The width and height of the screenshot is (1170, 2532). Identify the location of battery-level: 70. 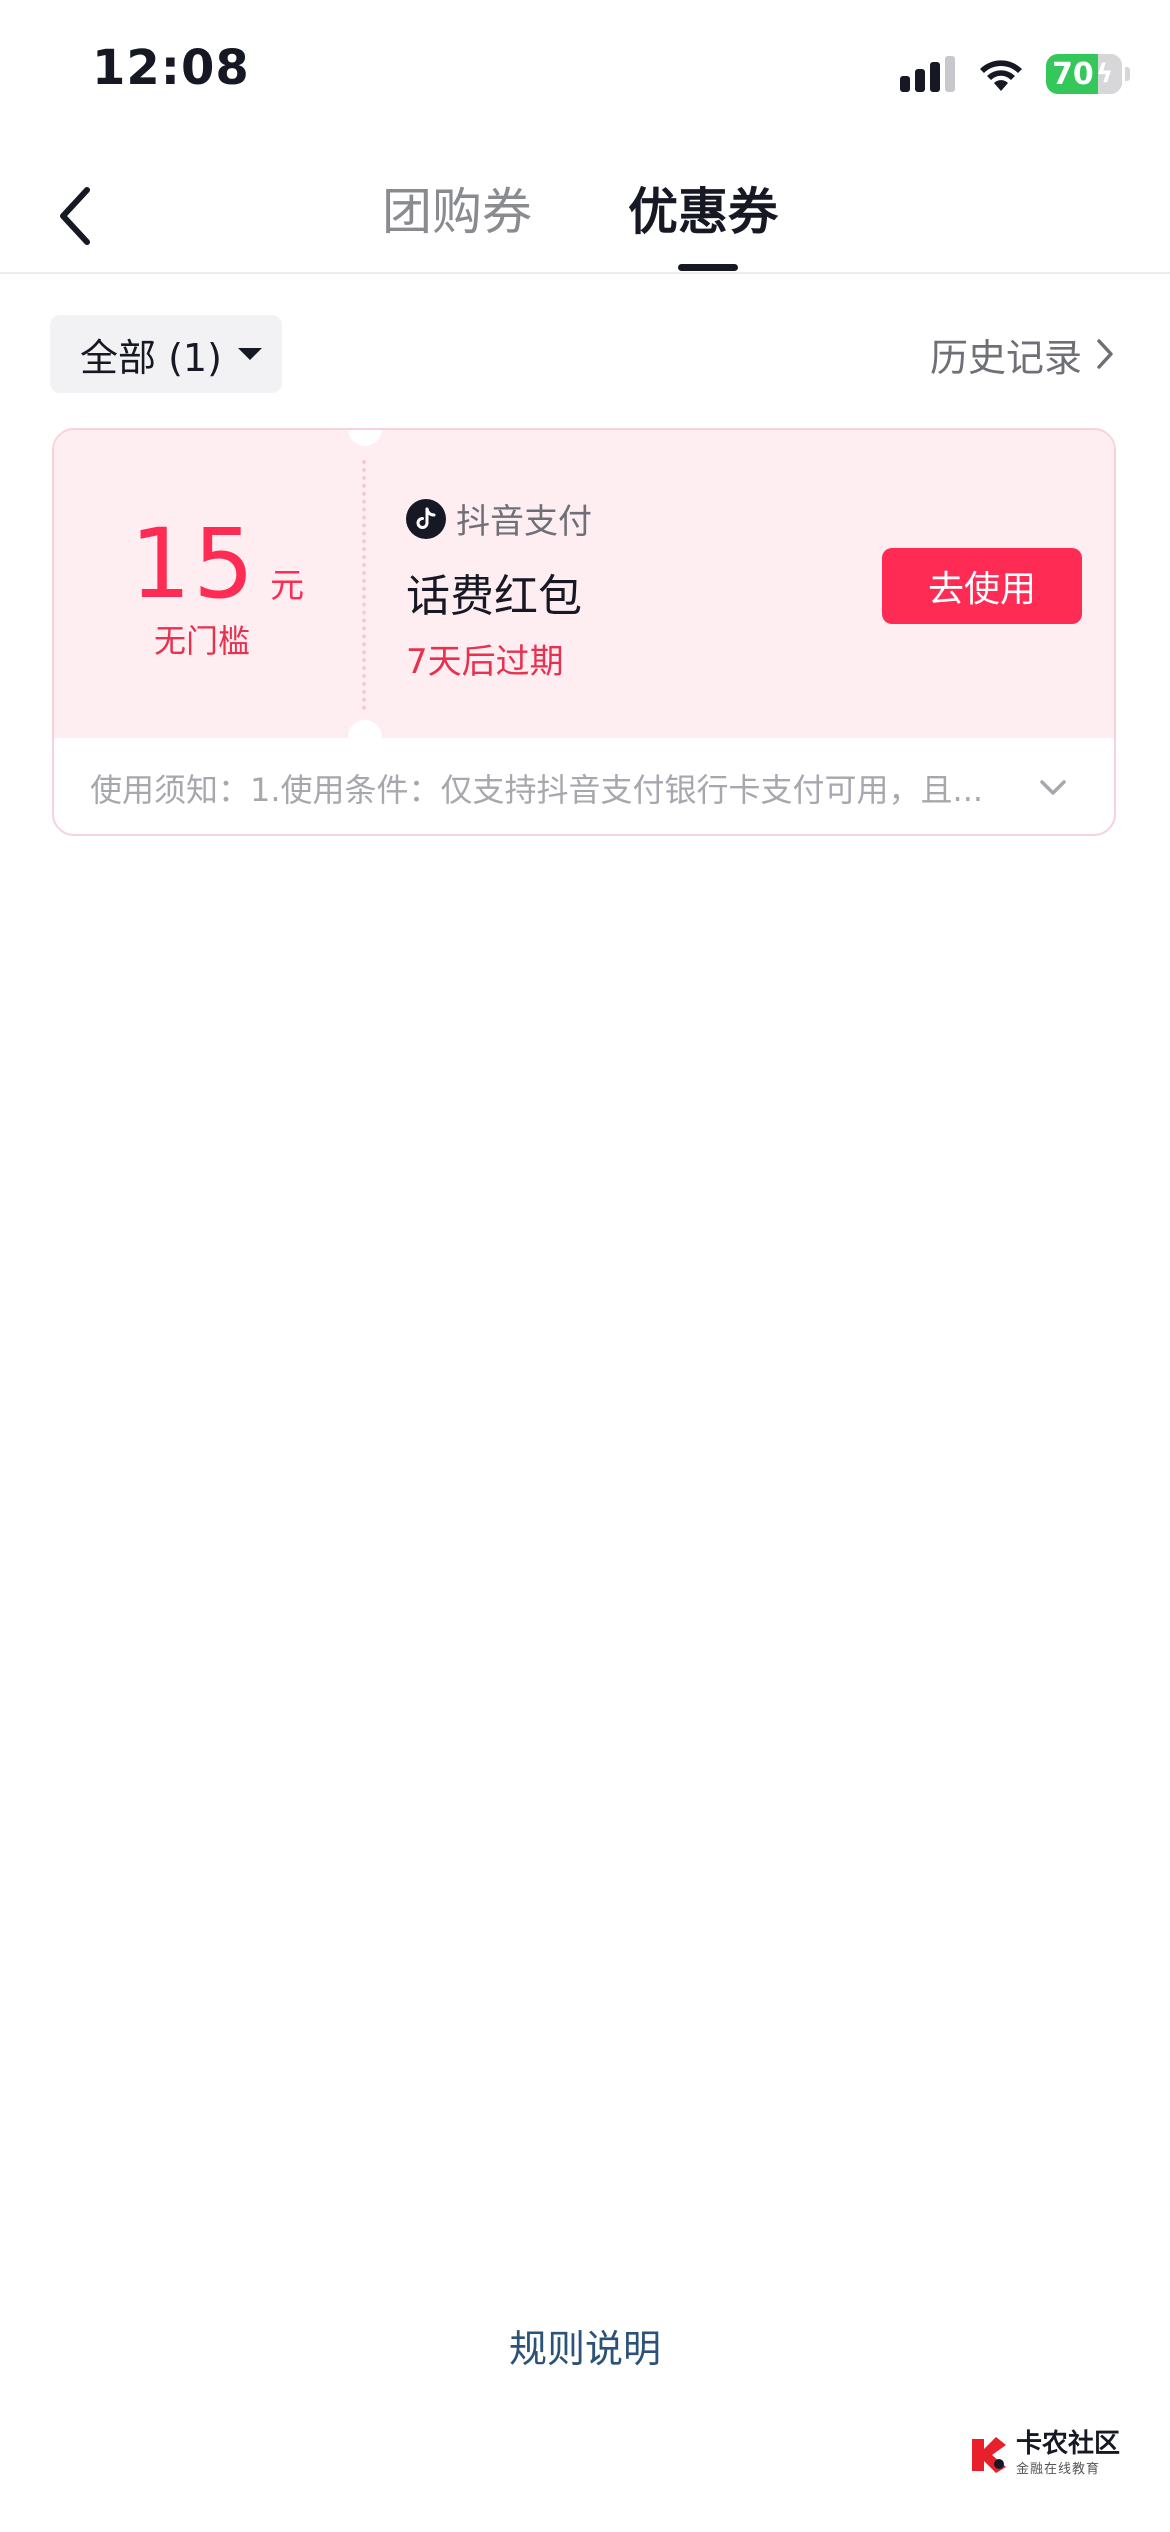
(1073, 74).